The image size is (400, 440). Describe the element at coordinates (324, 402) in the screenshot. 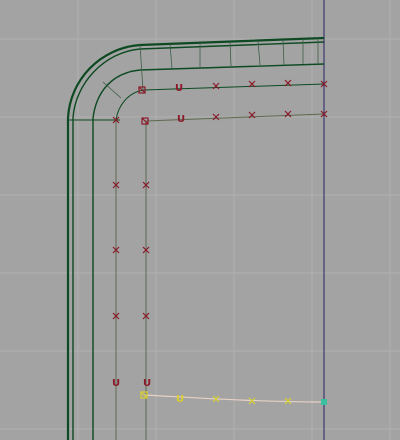

I see `cv-endpoint-marker` at that location.